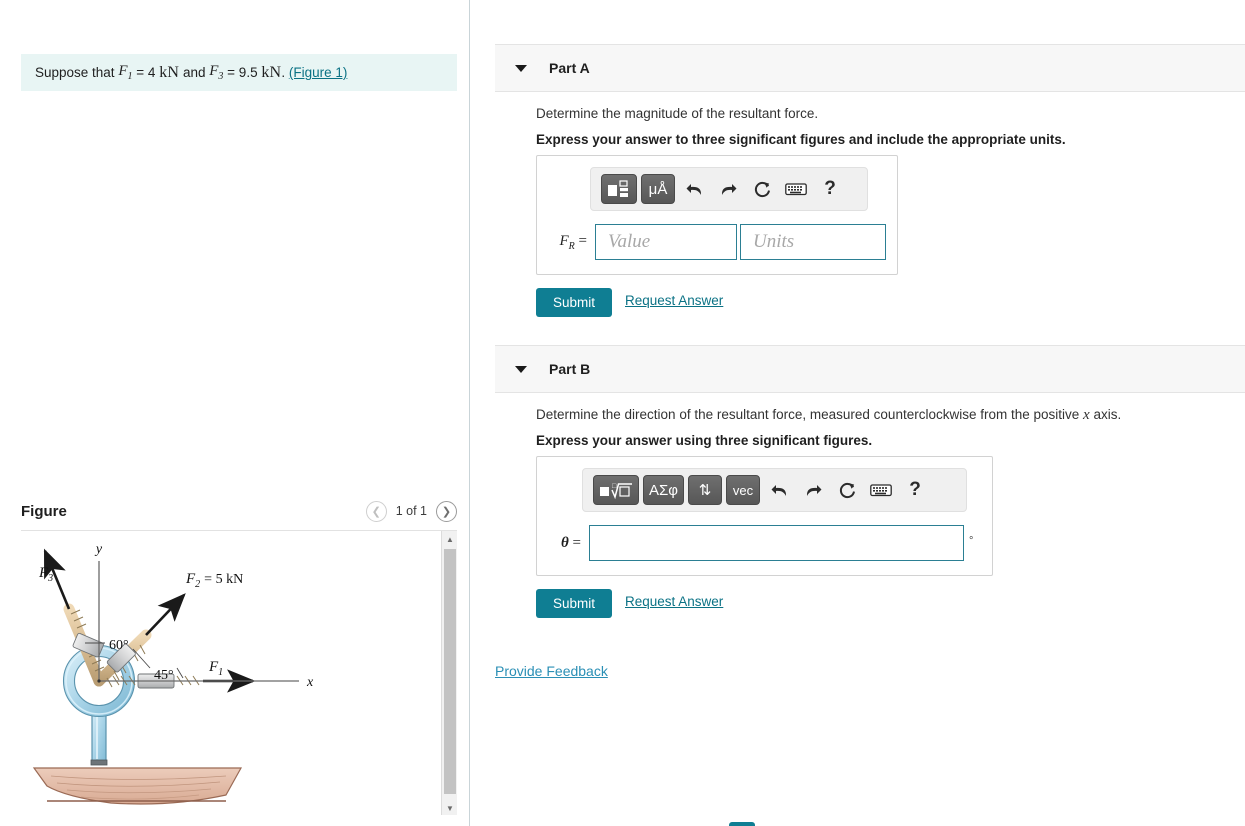 This screenshot has width=1245, height=826. I want to click on figure-counter: 1 of 1, so click(411, 511).